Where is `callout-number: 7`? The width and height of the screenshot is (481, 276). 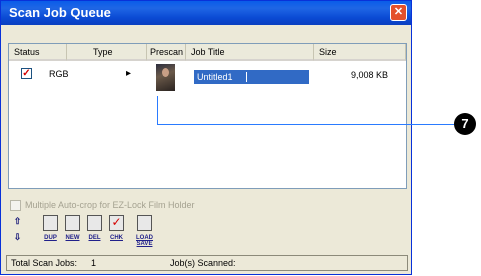 callout-number: 7 is located at coordinates (465, 124).